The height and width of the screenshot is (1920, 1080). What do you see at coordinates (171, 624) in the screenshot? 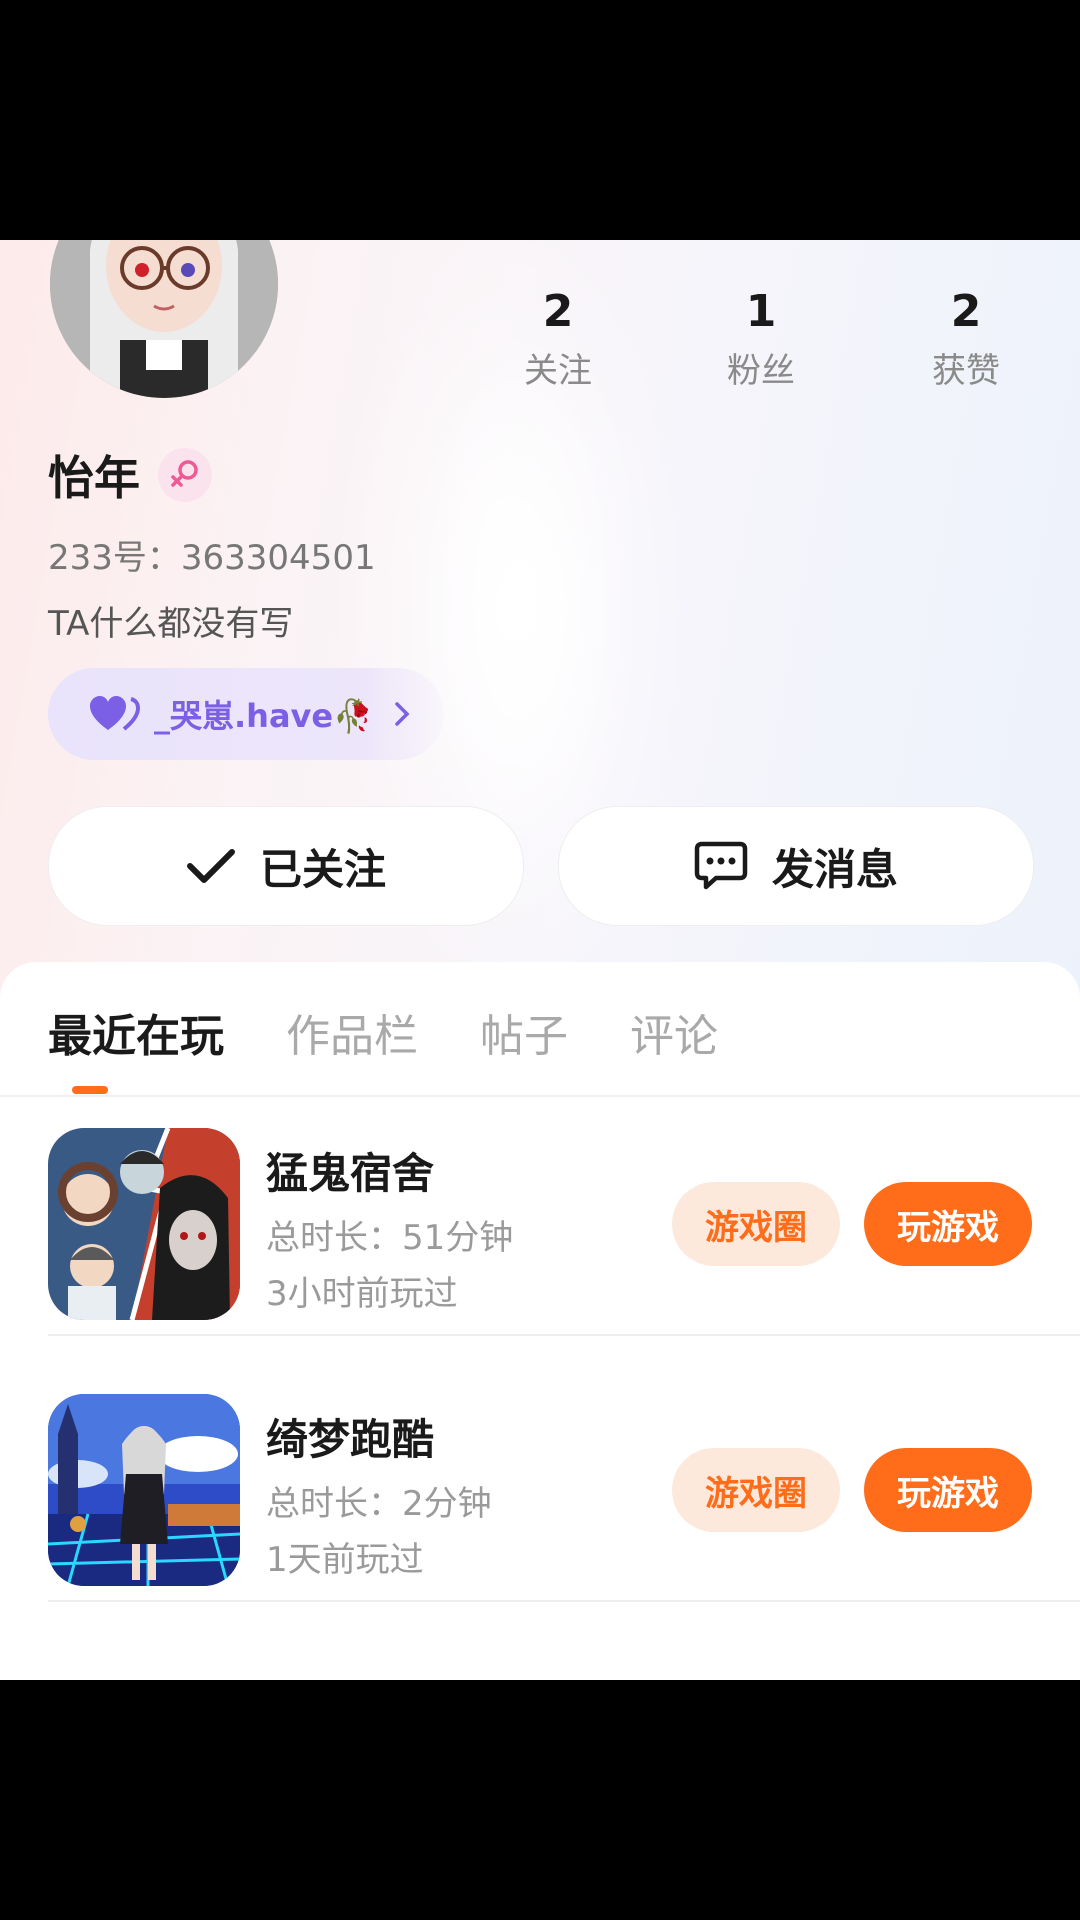
I see `bio: TA什么都没有写` at bounding box center [171, 624].